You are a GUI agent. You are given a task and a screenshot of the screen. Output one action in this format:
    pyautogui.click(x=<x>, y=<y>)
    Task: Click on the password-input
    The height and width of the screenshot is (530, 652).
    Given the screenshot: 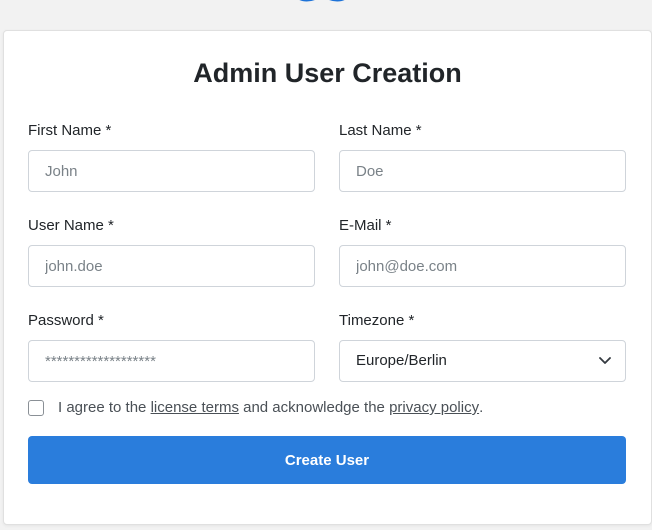 What is the action you would take?
    pyautogui.click(x=171, y=361)
    